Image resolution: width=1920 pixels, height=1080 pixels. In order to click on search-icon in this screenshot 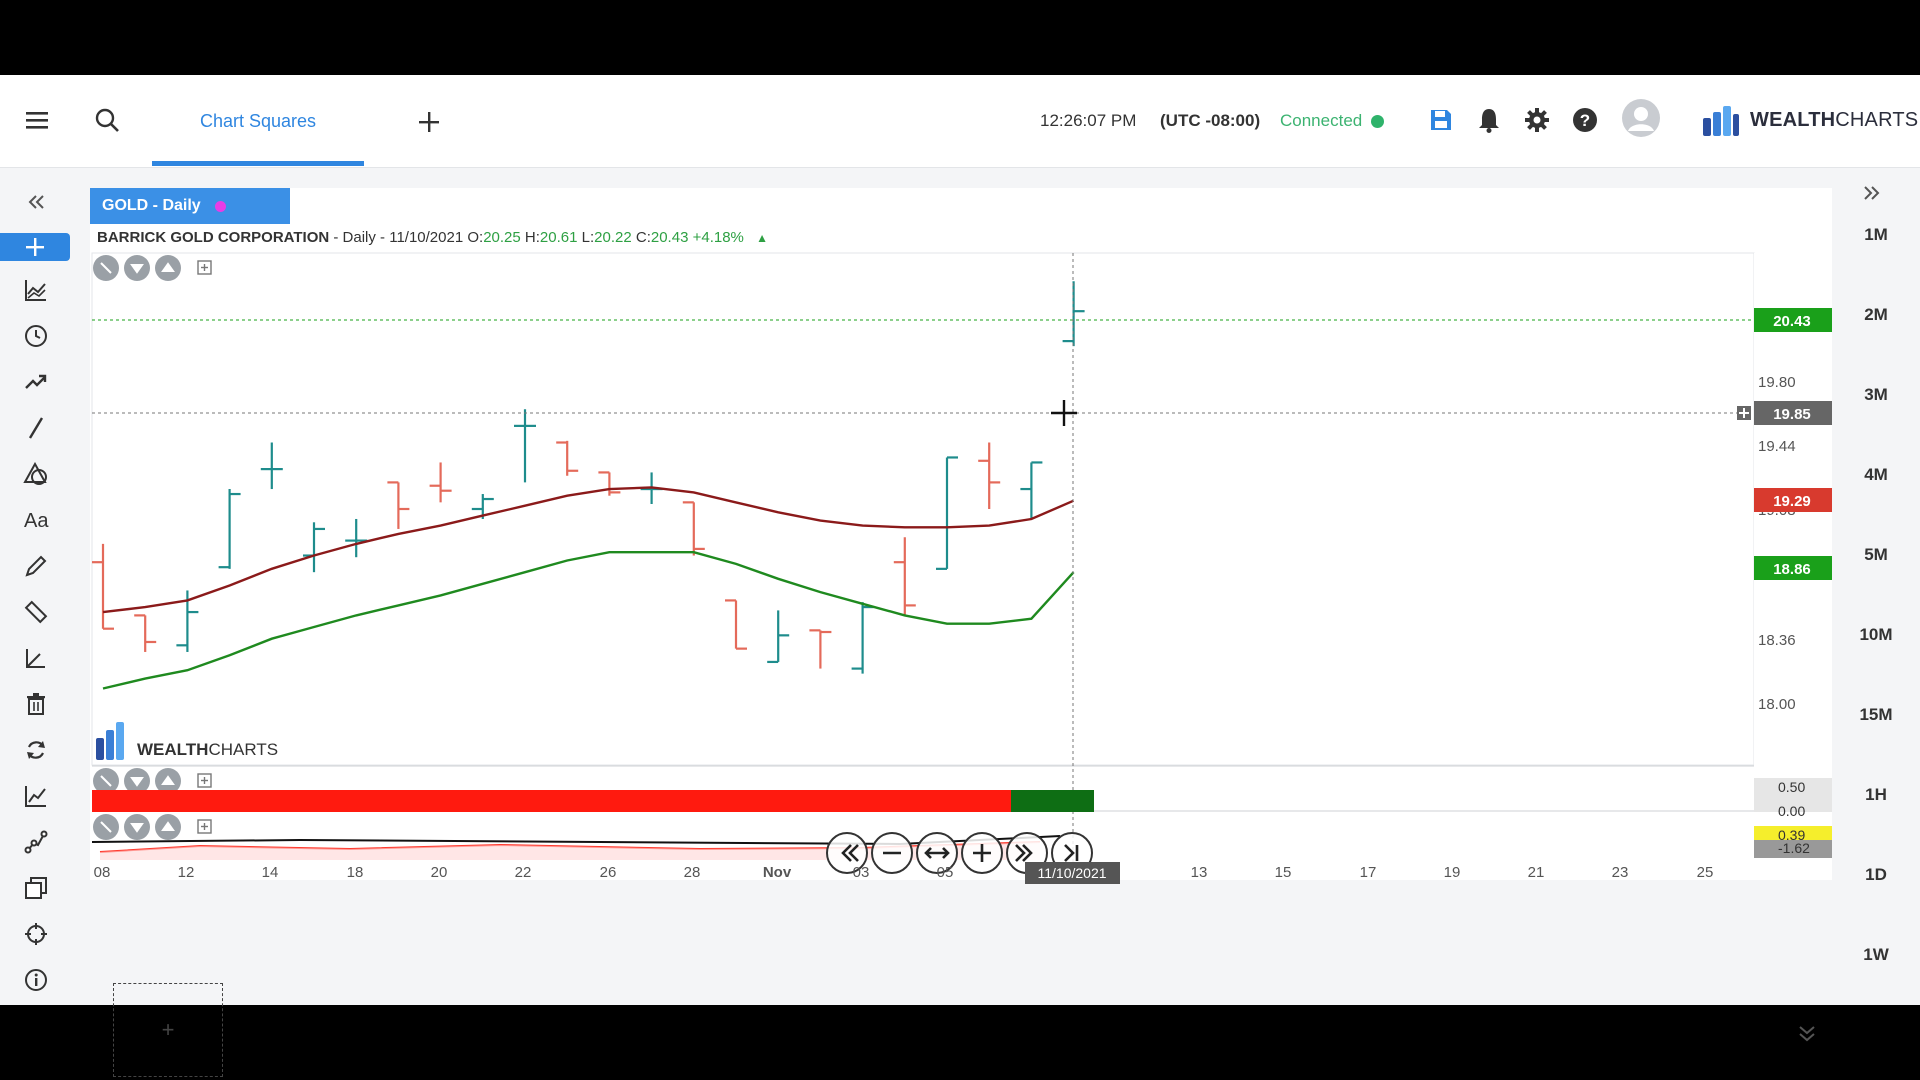, I will do `click(107, 120)`.